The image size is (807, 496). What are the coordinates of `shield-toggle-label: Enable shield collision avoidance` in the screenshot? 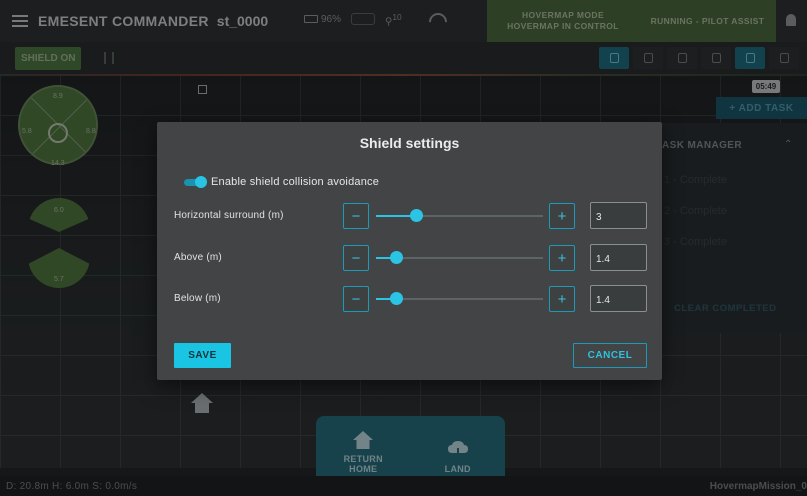 It's located at (295, 182).